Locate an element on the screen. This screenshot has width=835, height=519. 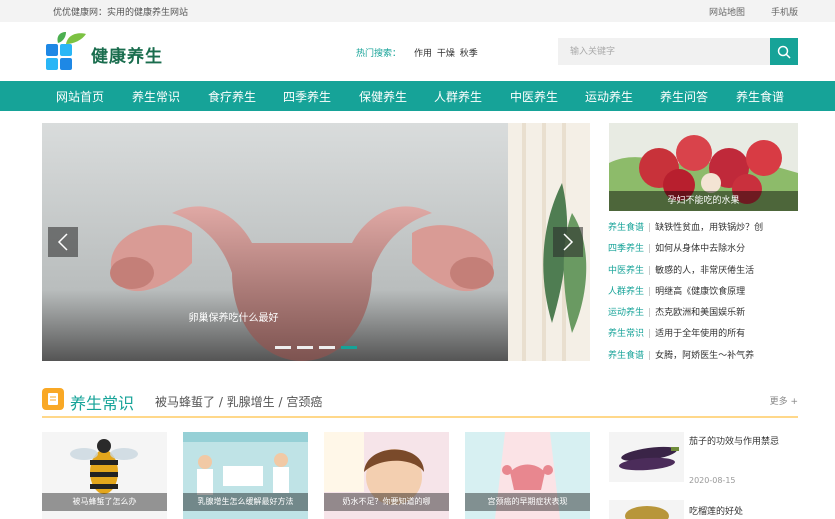
news-category: 中医养生 is located at coordinates (626, 271).